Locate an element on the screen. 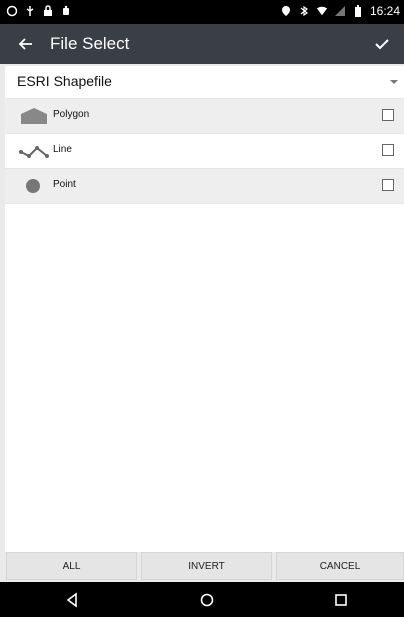  android-icon is located at coordinates (66, 11).